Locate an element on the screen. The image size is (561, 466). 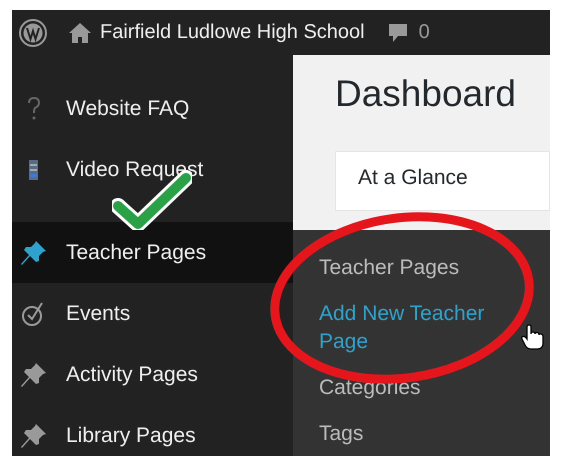
sidebar-item: Activity Pages is located at coordinates (152, 374).